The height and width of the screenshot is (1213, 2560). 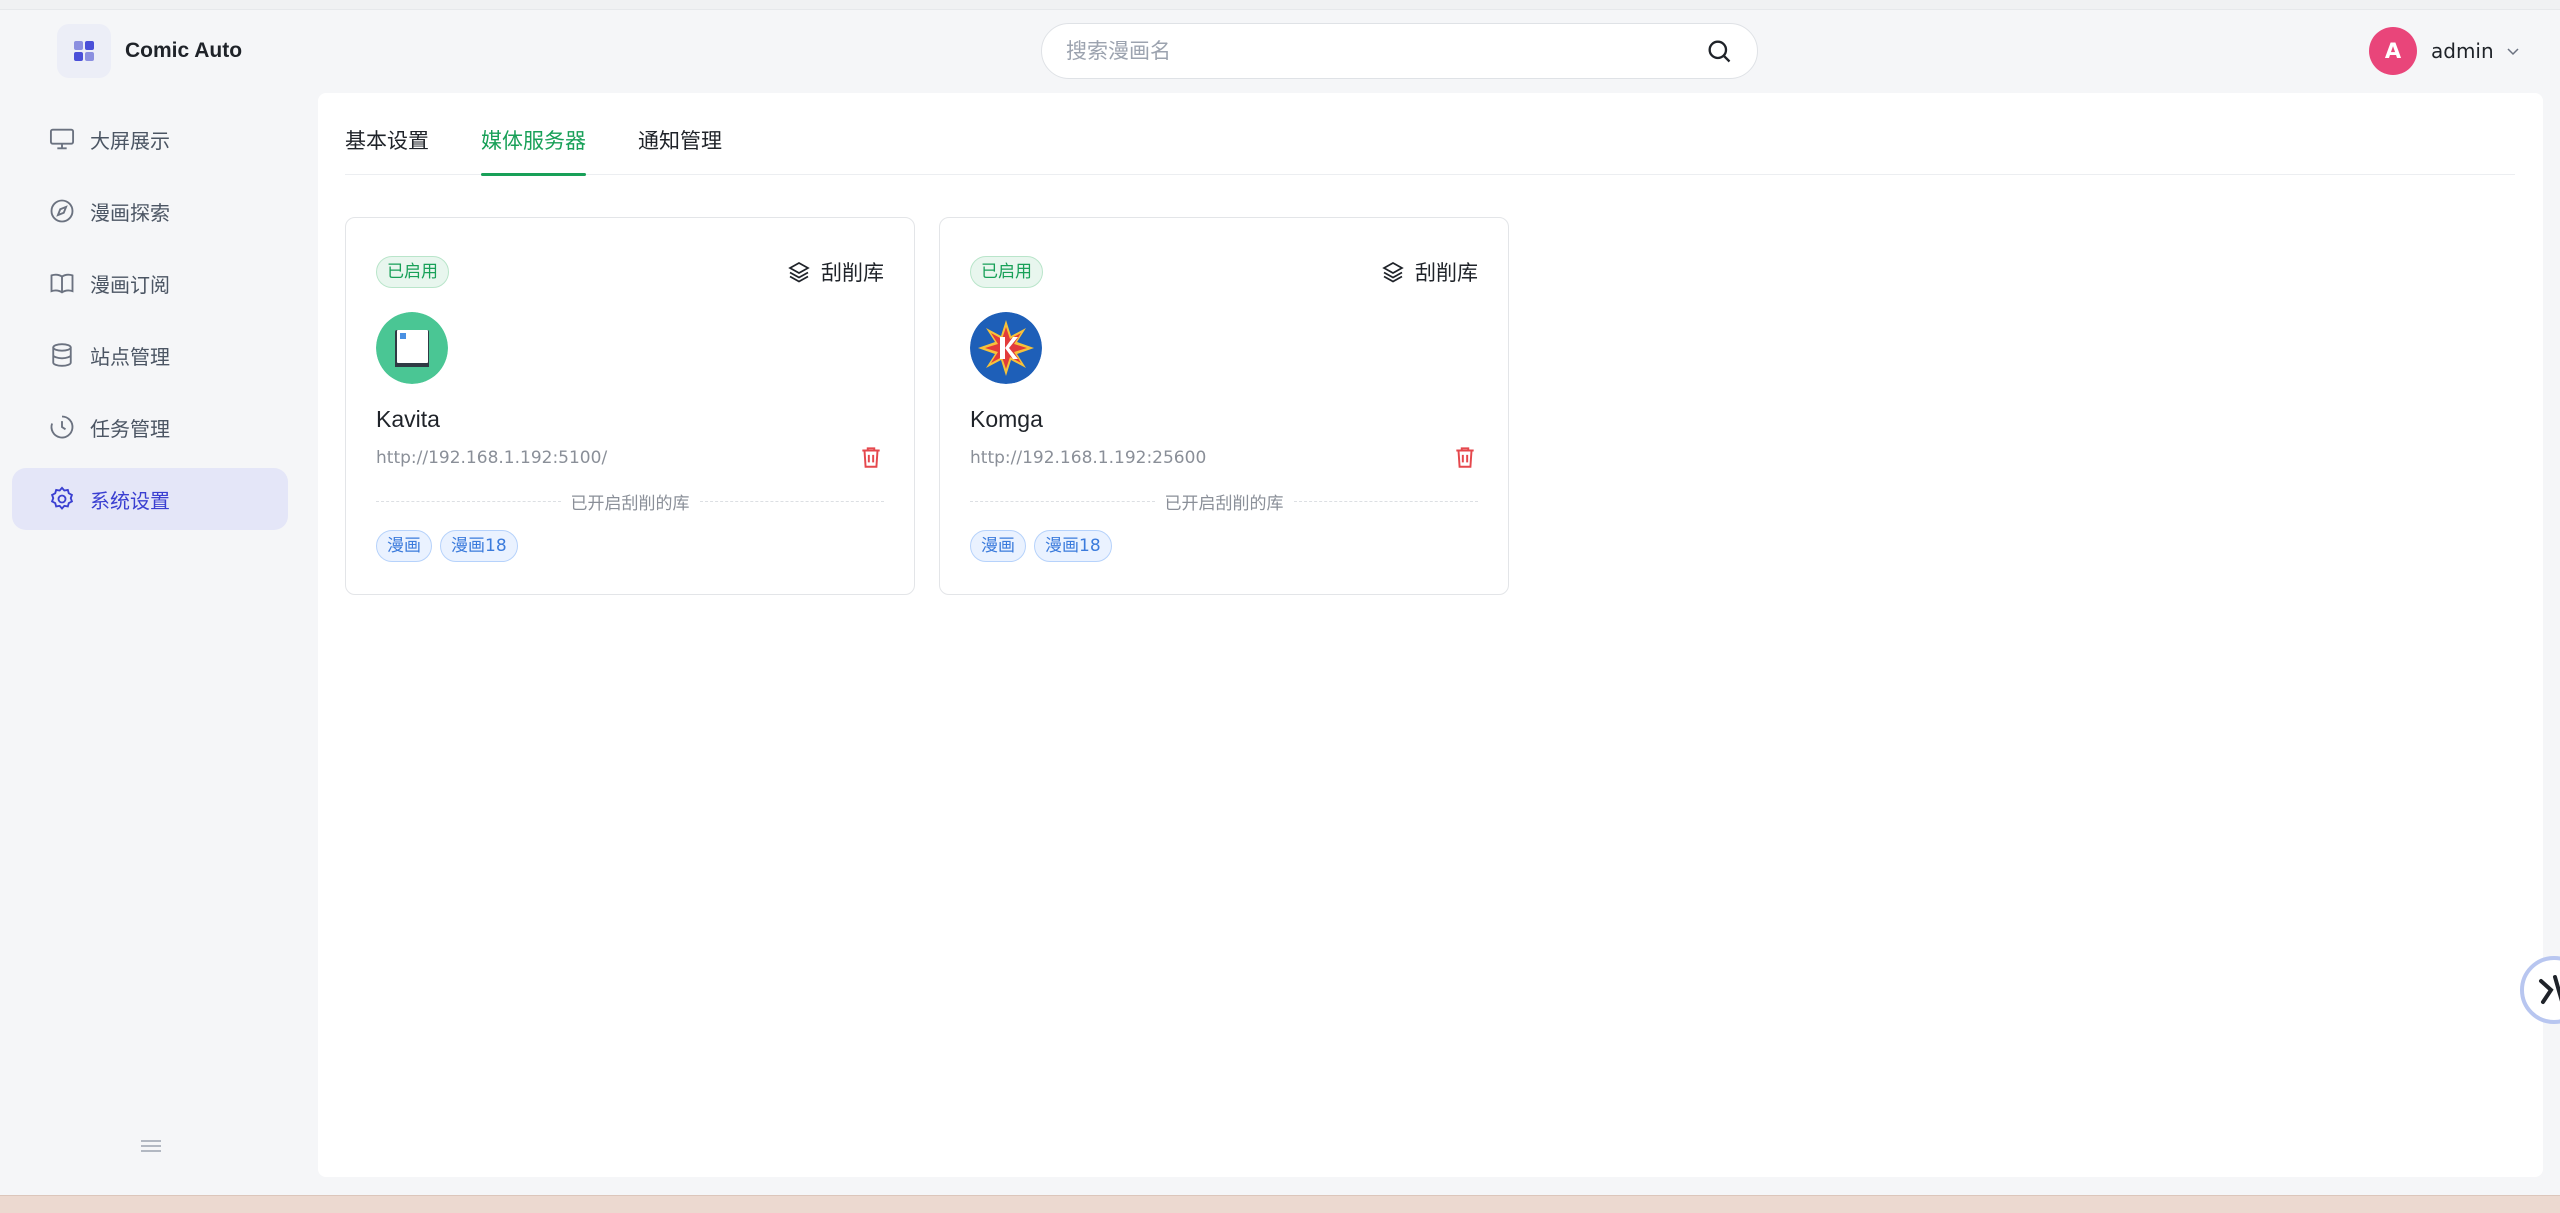 I want to click on search-bar, so click(x=1399, y=51).